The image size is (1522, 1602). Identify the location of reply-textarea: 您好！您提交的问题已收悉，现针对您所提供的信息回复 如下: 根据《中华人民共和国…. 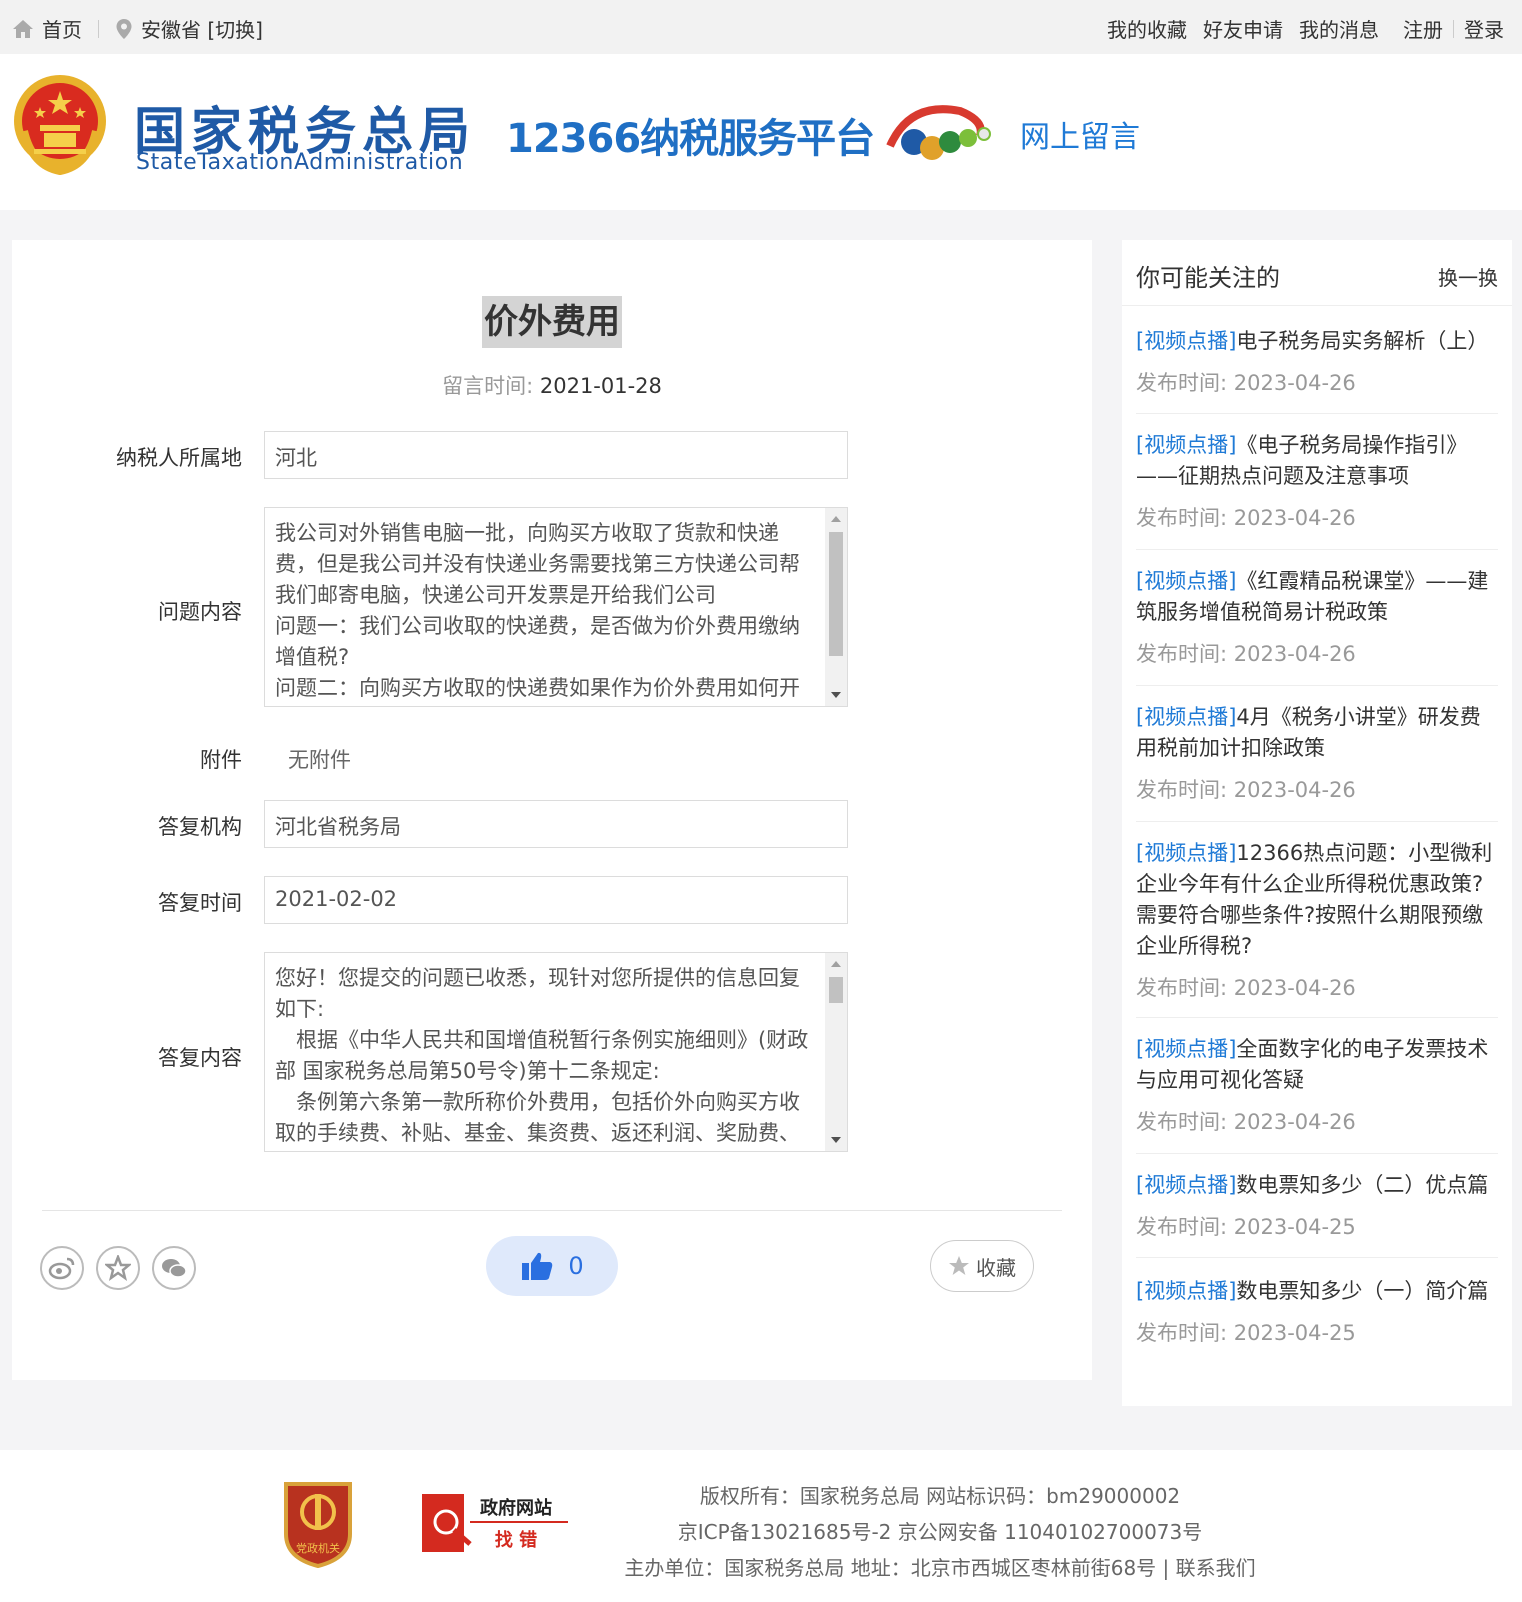
(556, 1052).